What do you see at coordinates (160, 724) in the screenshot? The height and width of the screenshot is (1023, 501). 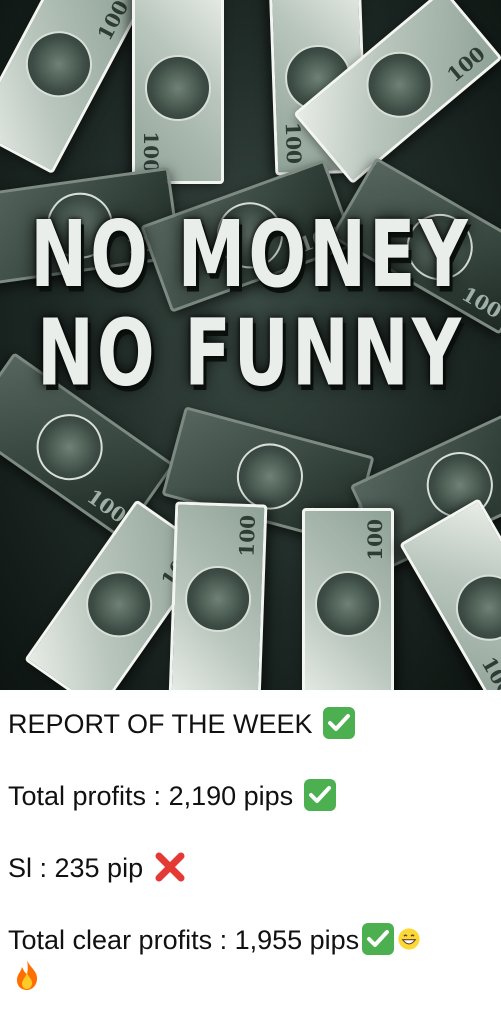 I see `report-title-text: REPORT OF THE WEEK` at bounding box center [160, 724].